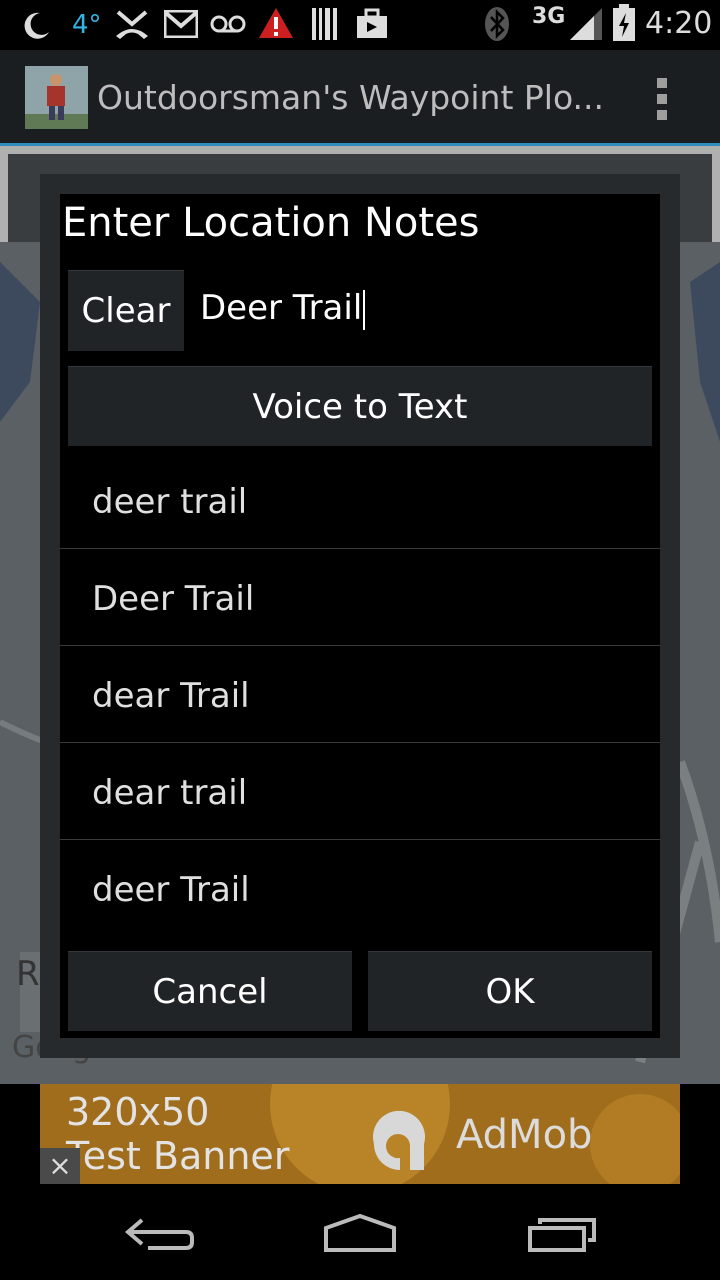 This screenshot has height=1280, width=720. Describe the element at coordinates (497, 24) in the screenshot. I see `bluetooth-icon` at that location.